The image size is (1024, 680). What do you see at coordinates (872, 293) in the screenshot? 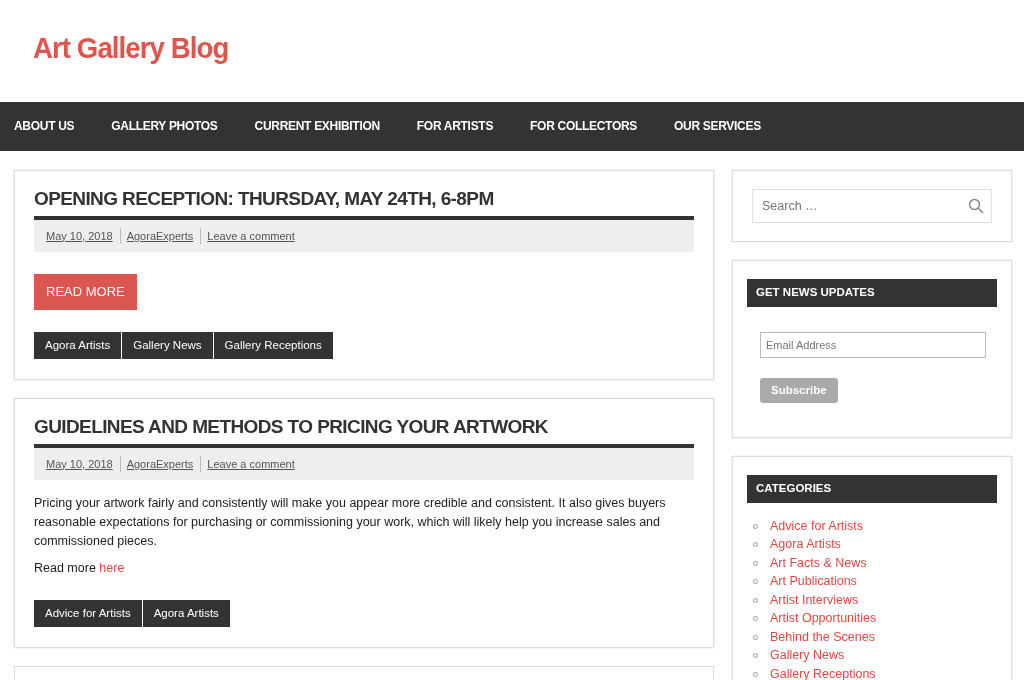
I see `widget-title: GET NEWS UPDATES` at bounding box center [872, 293].